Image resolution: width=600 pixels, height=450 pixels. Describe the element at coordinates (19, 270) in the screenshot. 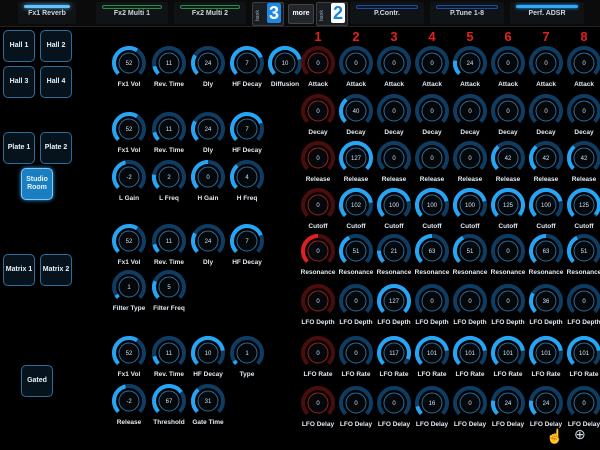

I see `preset-matrix1-button: Matrix 1` at that location.